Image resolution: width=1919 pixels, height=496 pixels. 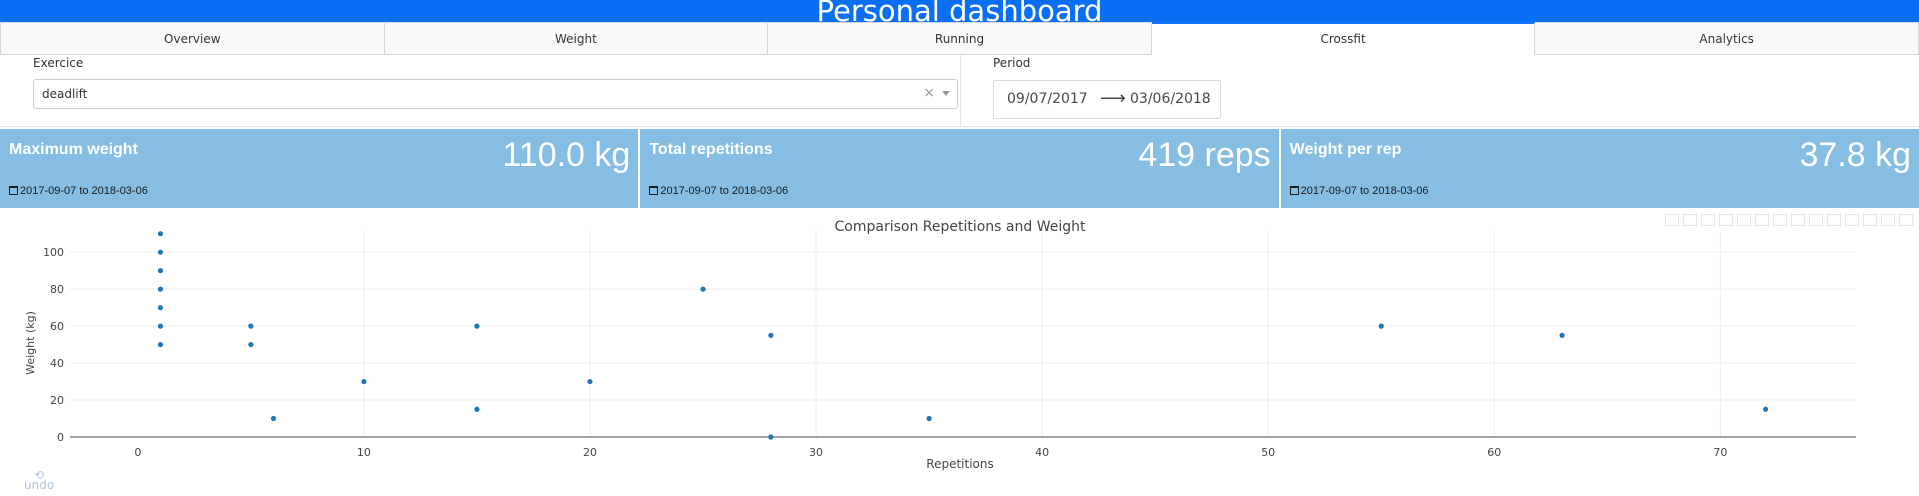 I want to click on card-value: 110.0 kg, so click(x=566, y=155).